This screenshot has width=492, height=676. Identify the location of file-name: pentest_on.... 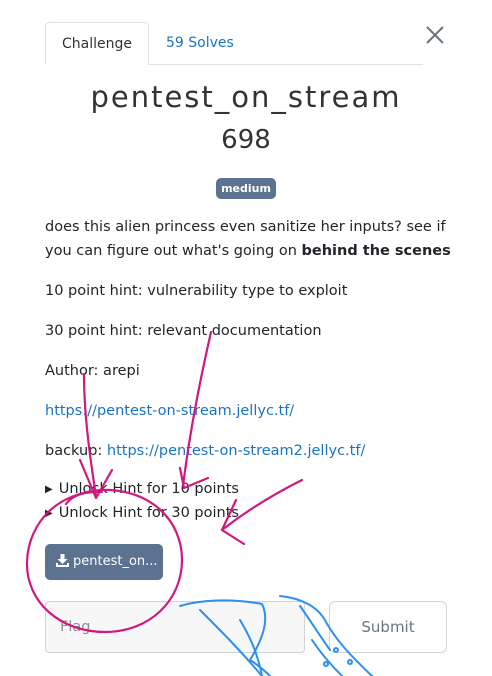
(115, 561).